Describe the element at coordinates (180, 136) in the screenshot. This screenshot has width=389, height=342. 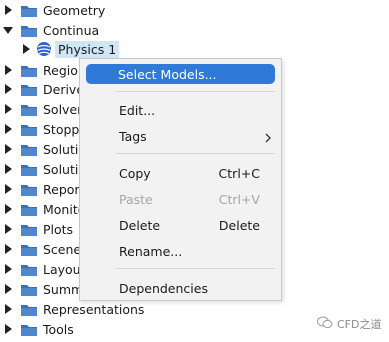
I see `menu-item-tags: Tags` at that location.